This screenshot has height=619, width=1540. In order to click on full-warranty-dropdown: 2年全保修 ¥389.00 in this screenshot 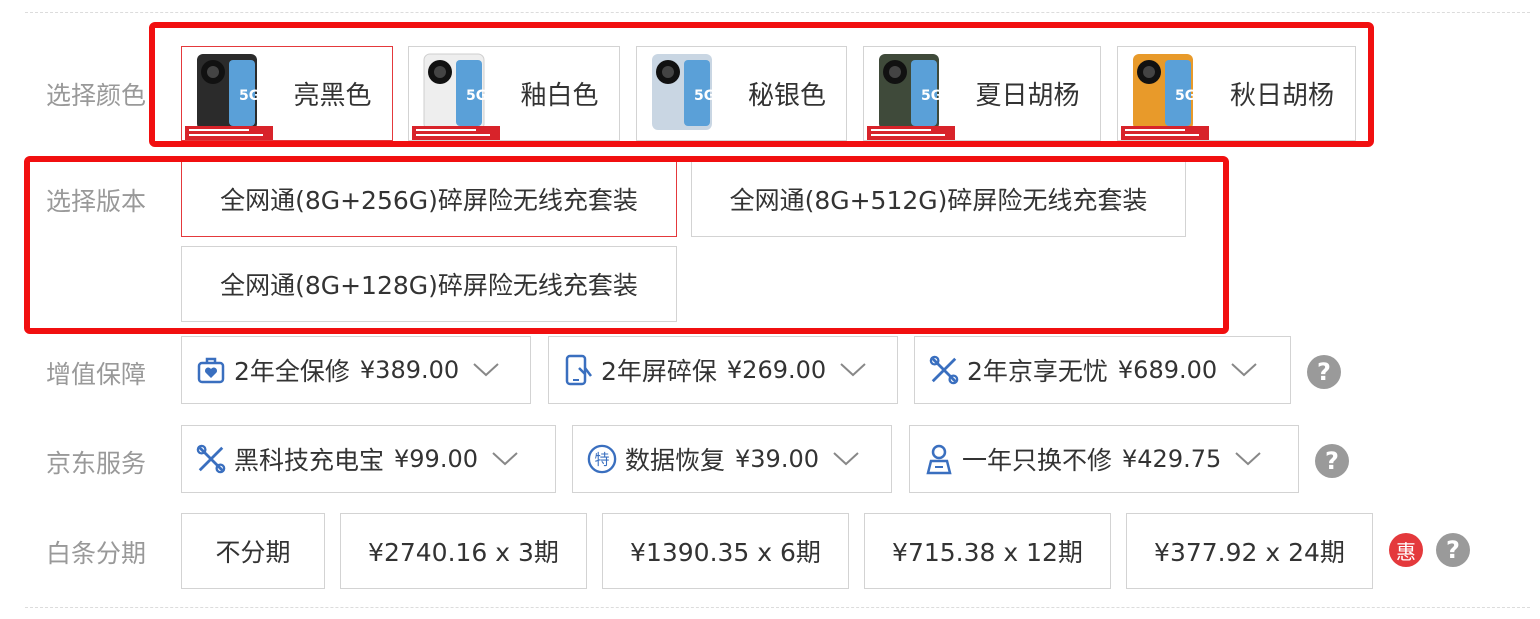, I will do `click(356, 370)`.